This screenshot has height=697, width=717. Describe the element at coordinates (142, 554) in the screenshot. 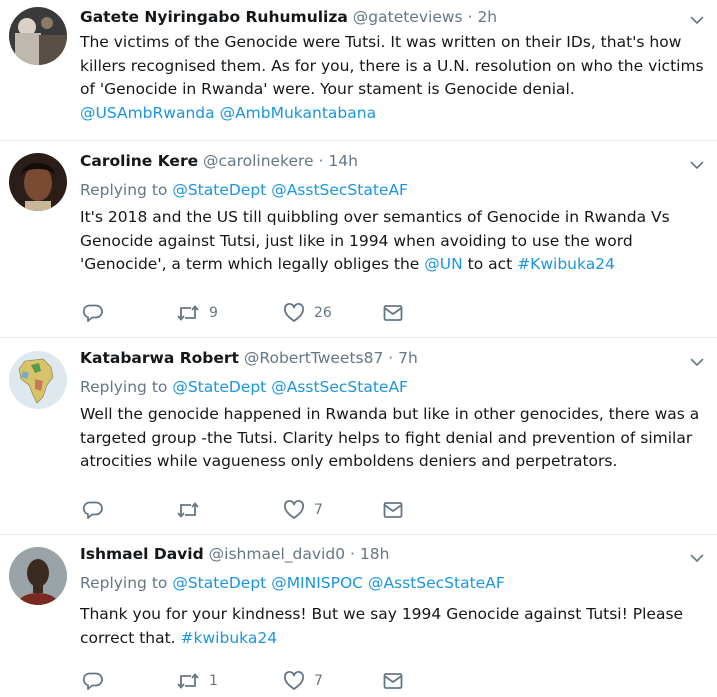

I see `display-name: Ishmael David` at that location.